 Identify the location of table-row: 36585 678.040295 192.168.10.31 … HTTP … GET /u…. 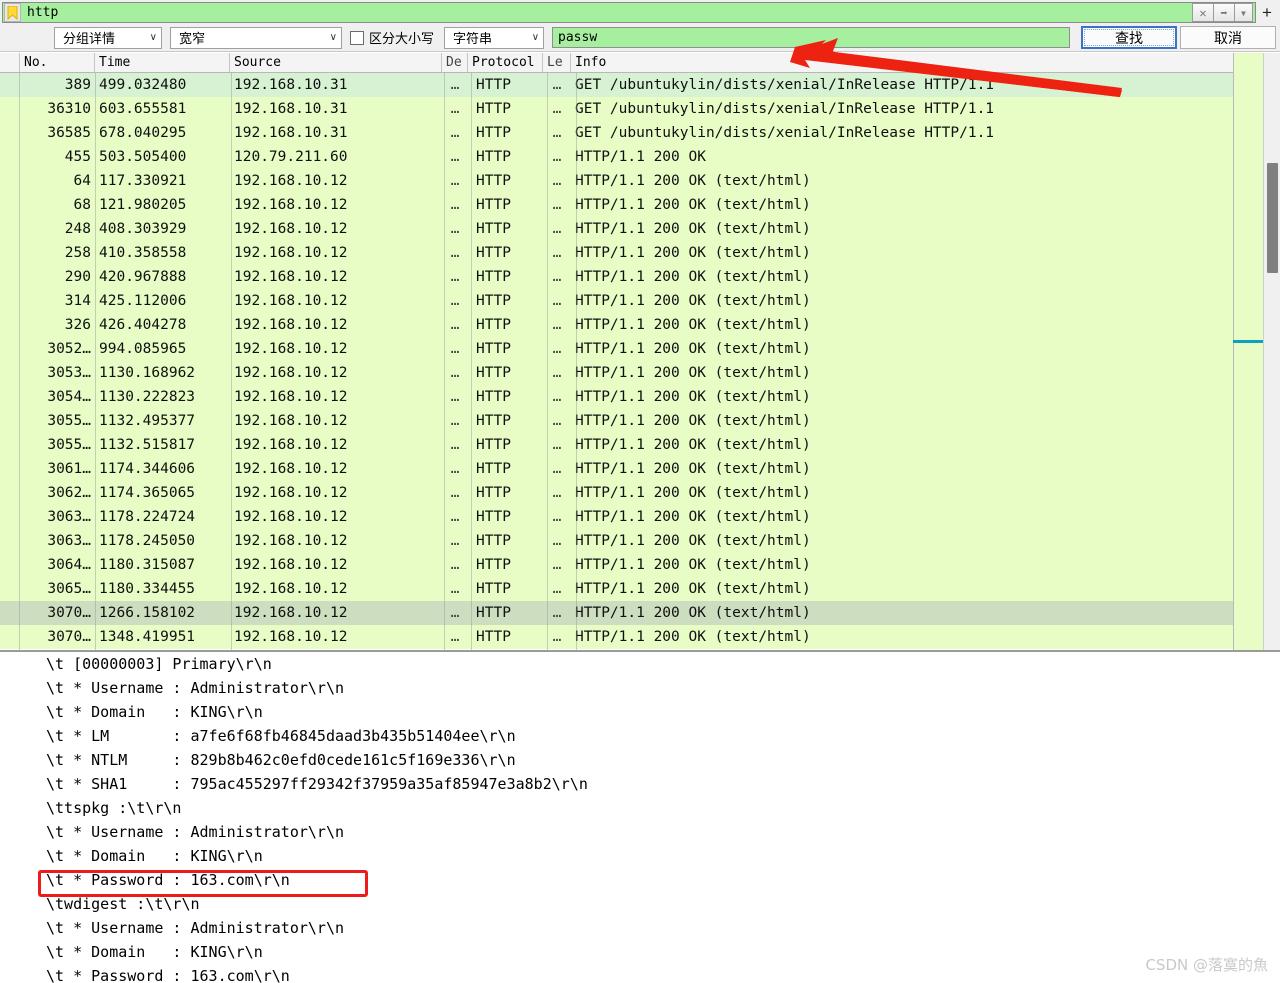
(640, 133).